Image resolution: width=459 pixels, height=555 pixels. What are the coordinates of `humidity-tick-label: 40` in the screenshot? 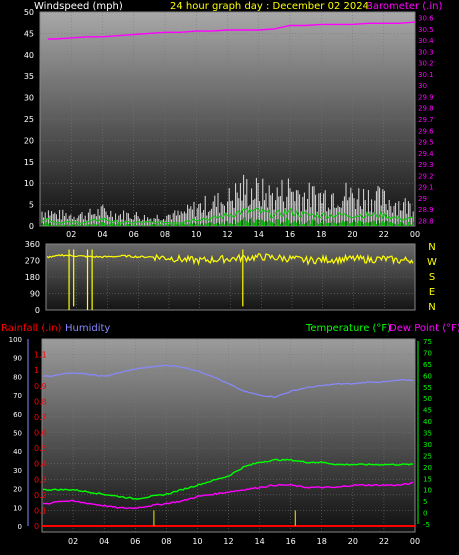 It's located at (17, 452).